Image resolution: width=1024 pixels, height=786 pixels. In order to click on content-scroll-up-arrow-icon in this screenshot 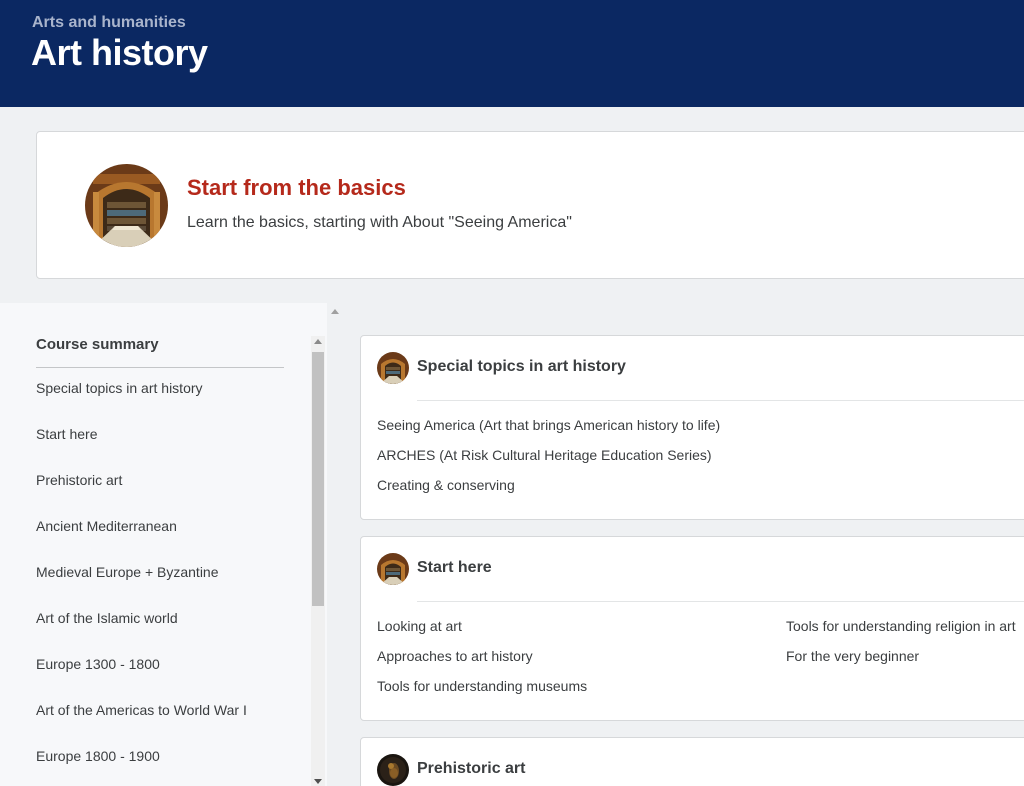, I will do `click(335, 311)`.